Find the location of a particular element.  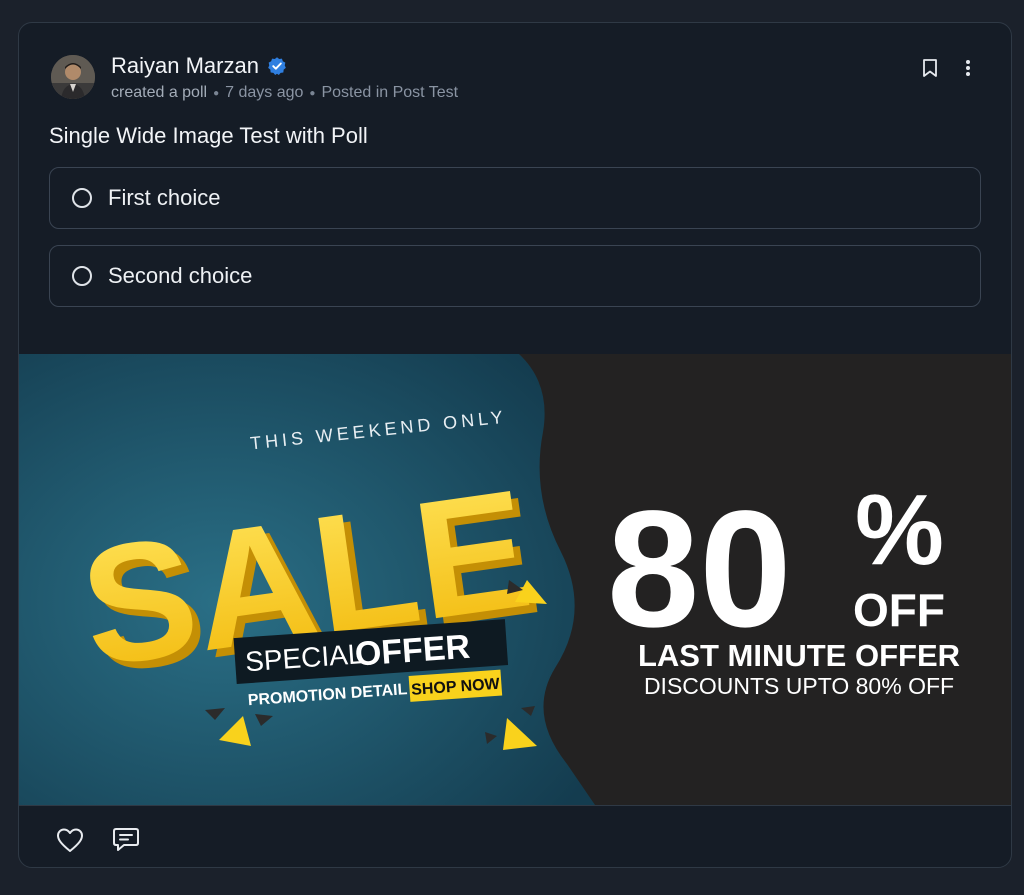

author-row: Raiyan Marzan is located at coordinates (199, 66).